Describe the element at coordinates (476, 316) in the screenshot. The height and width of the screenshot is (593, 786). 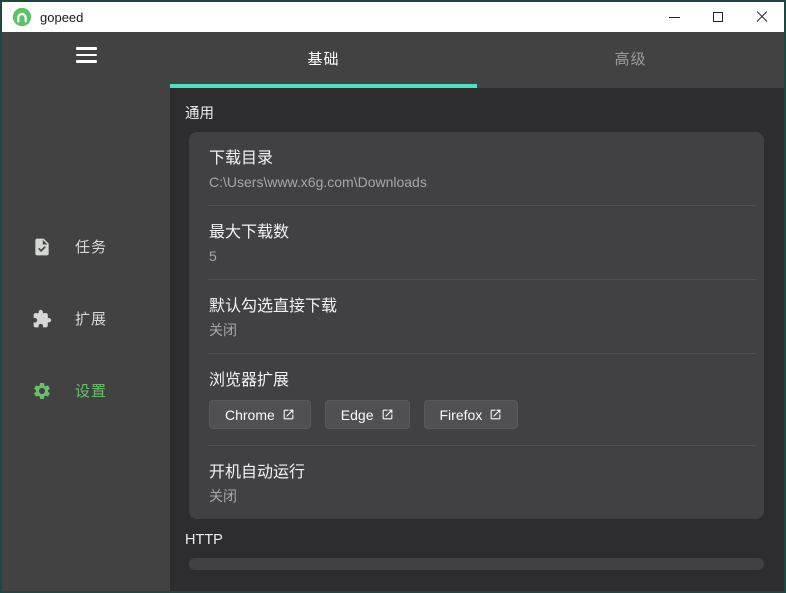
I see `setting-item-direct-download: 默认勾选直接下载 关闭` at that location.